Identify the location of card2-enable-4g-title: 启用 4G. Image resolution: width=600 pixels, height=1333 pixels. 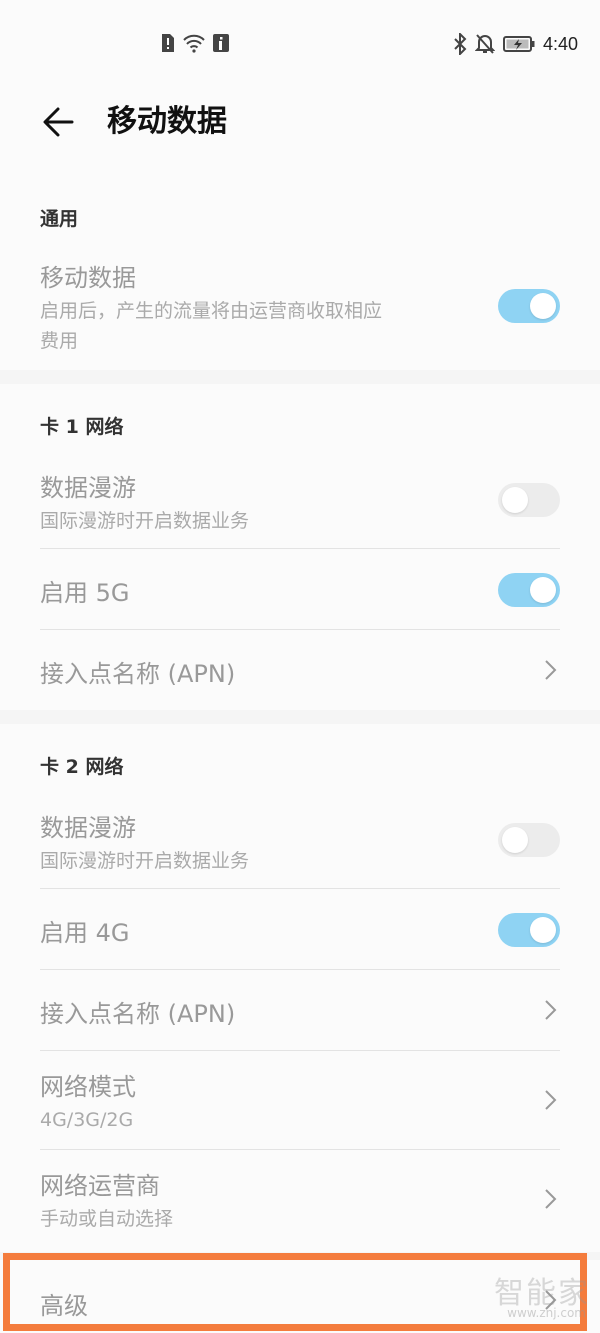
(85, 933).